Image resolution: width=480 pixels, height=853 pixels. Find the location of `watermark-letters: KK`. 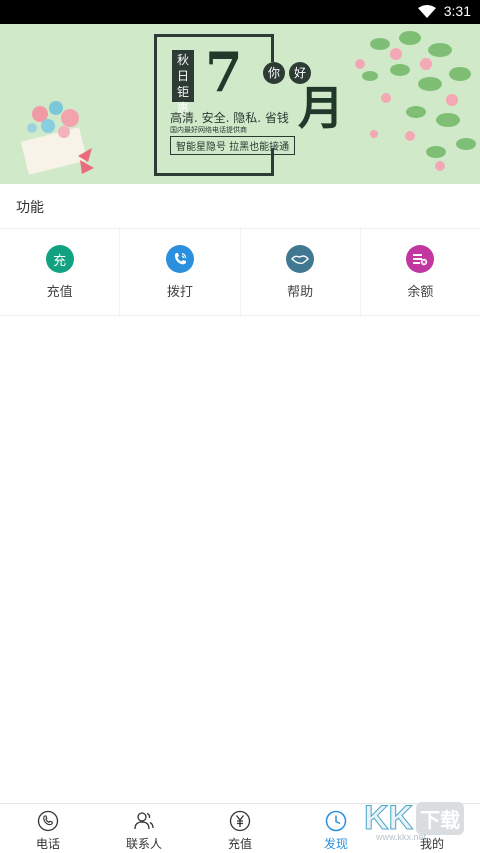

watermark-letters: KK is located at coordinates (388, 818).